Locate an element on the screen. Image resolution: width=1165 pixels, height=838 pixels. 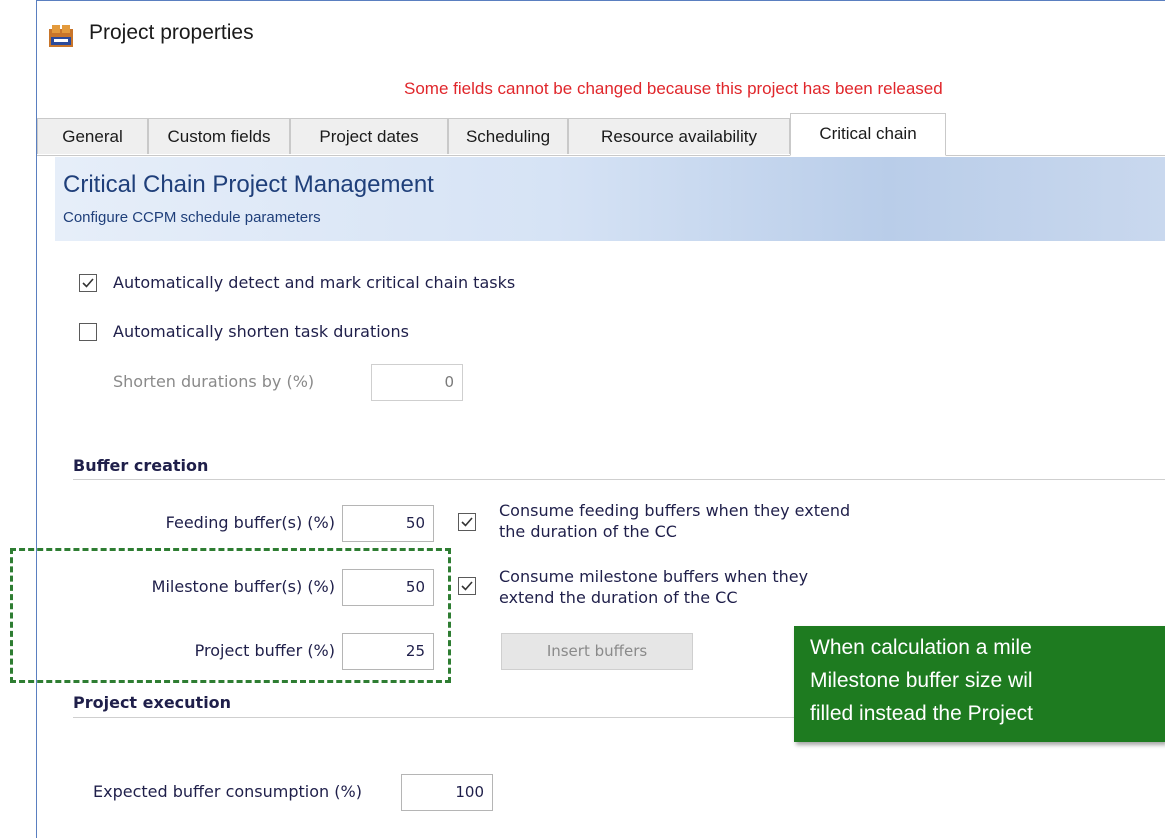
auto-detect-checkbox is located at coordinates (88, 283).